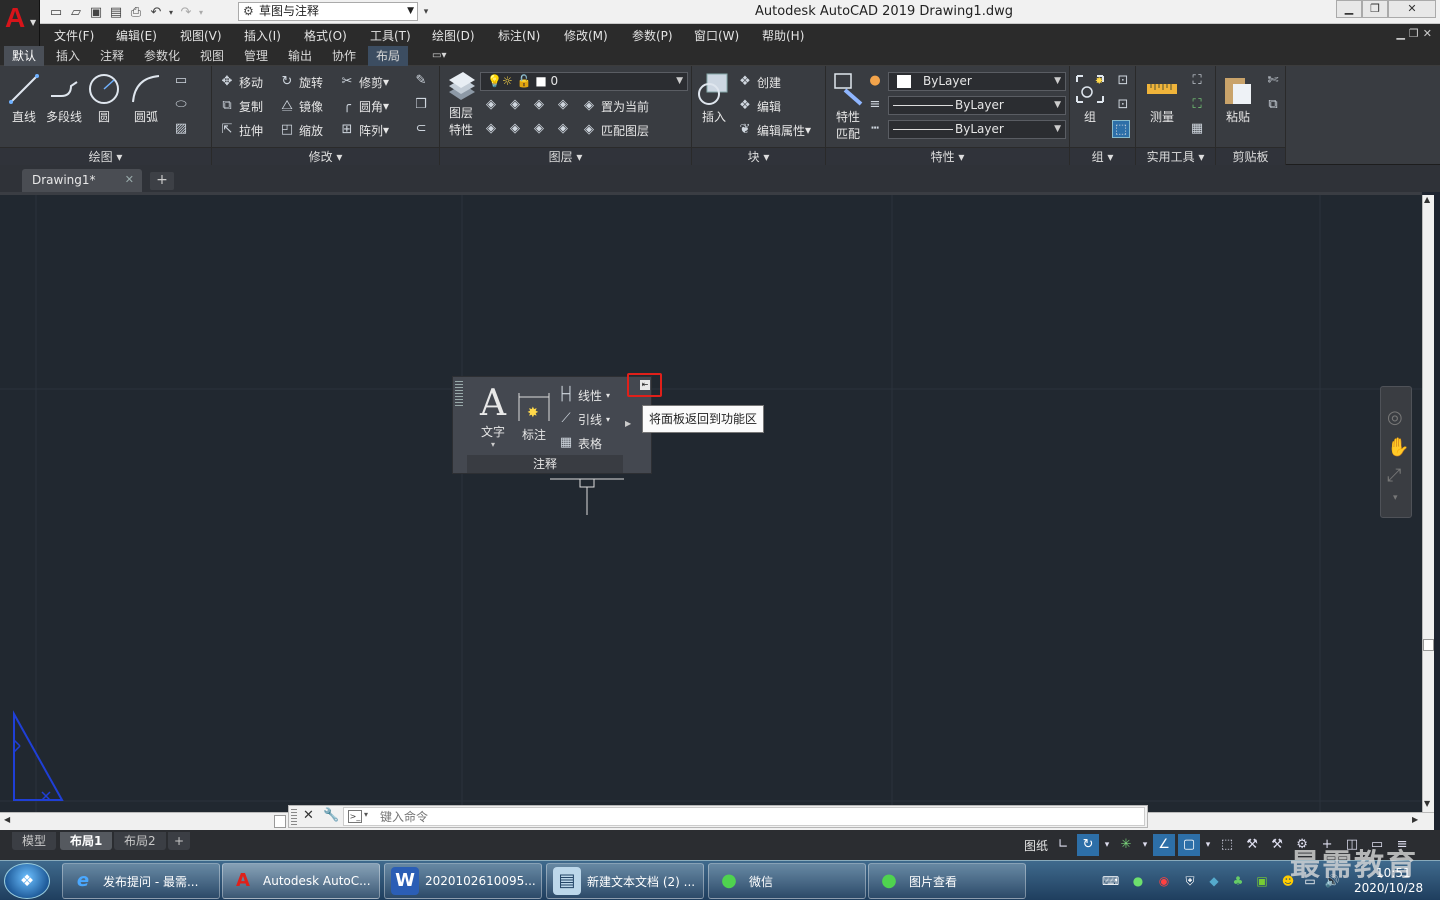 The height and width of the screenshot is (900, 1440). I want to click on panel-title-utilities: 实用工具 ▾, so click(1175, 156).